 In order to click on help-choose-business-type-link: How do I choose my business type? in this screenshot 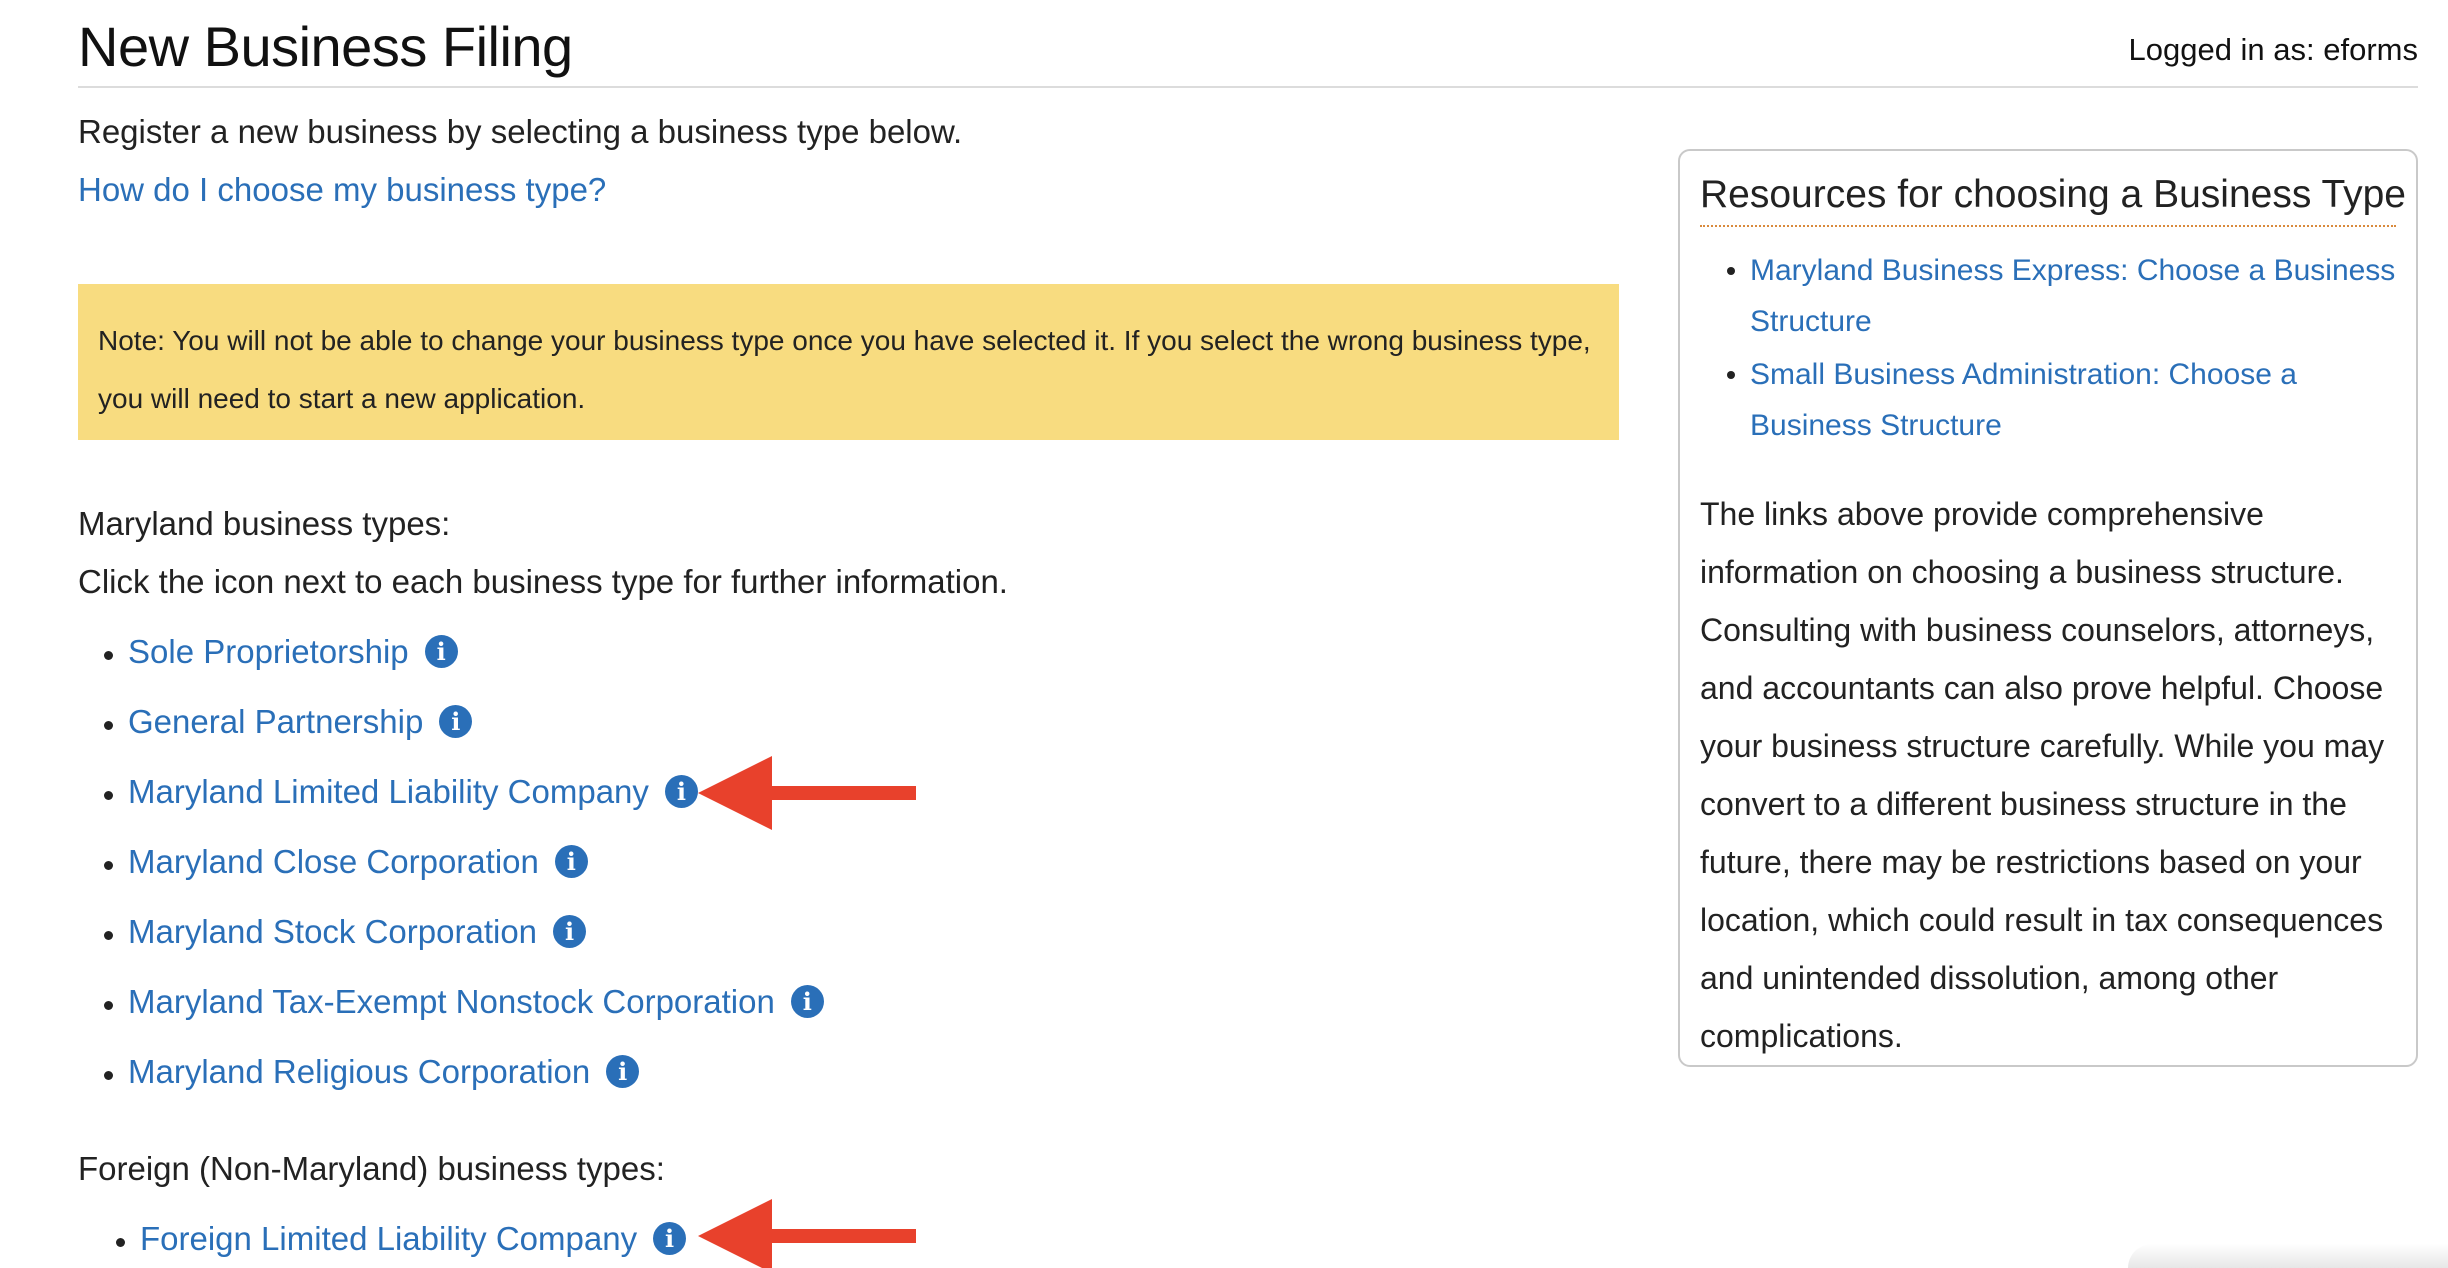, I will do `click(342, 190)`.